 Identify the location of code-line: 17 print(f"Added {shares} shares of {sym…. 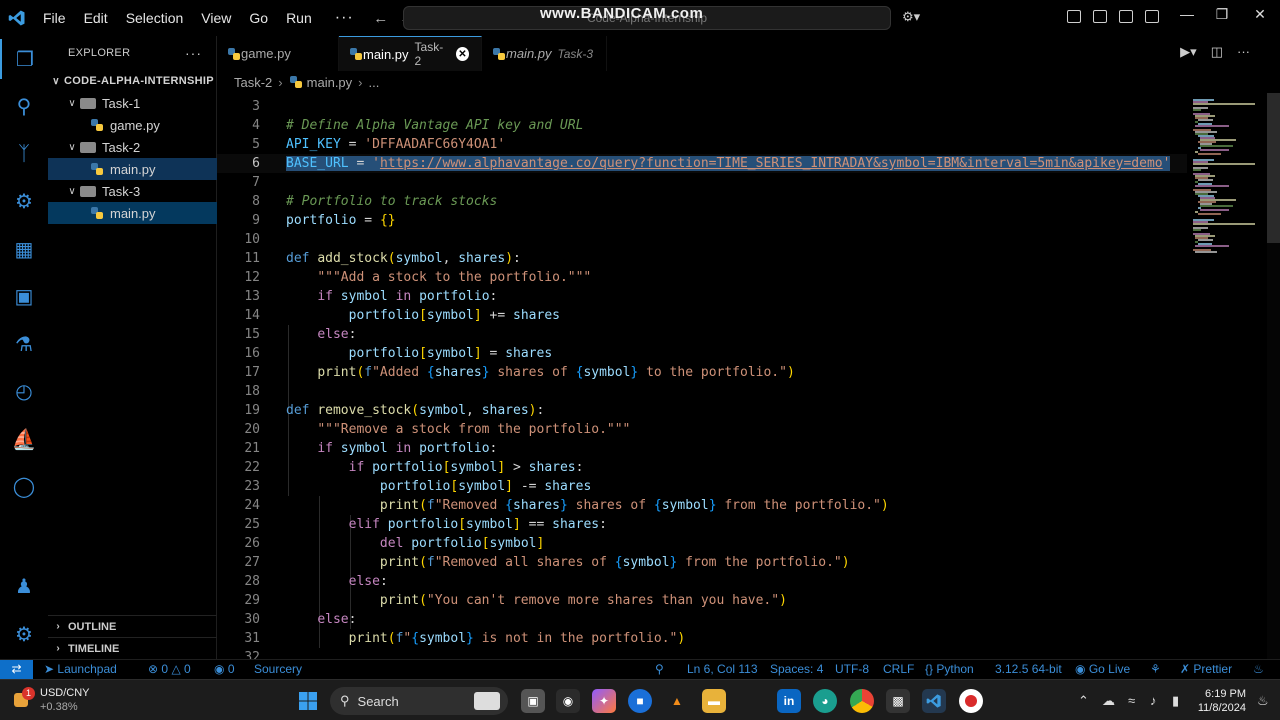
(702, 372).